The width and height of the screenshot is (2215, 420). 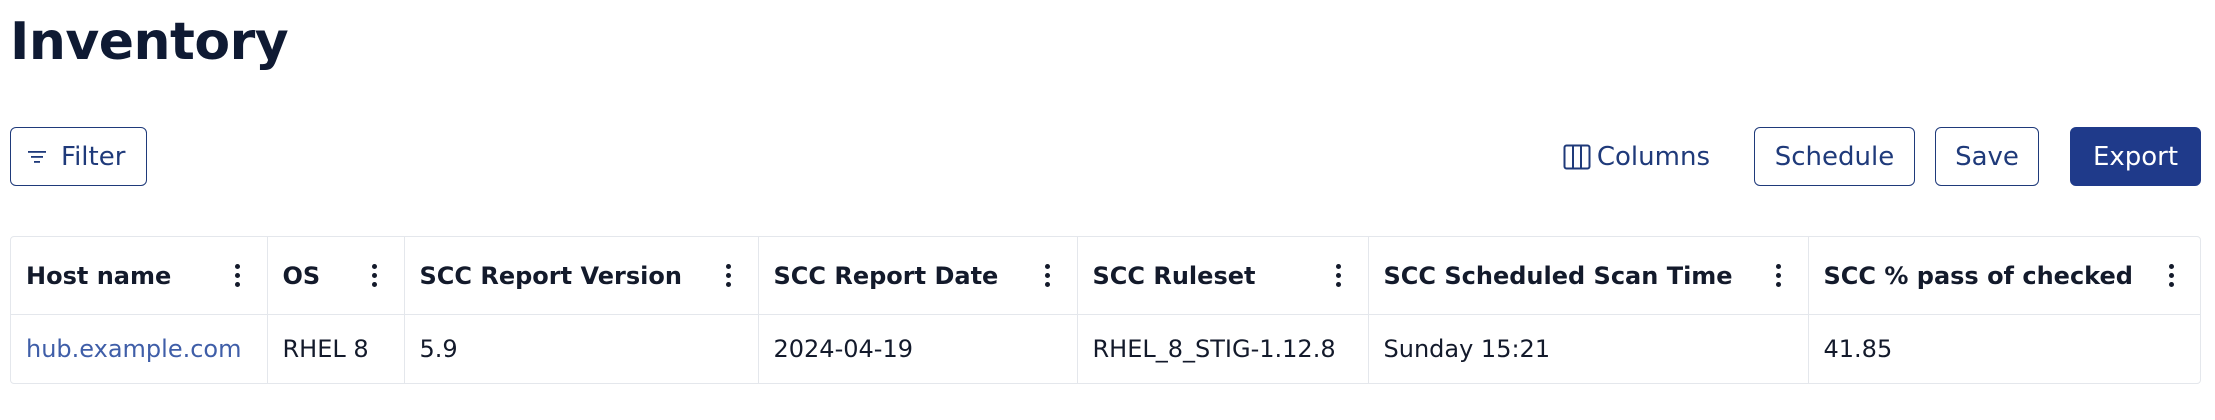 What do you see at coordinates (1978, 275) in the screenshot?
I see `column-header-label: SCC % pass of checked` at bounding box center [1978, 275].